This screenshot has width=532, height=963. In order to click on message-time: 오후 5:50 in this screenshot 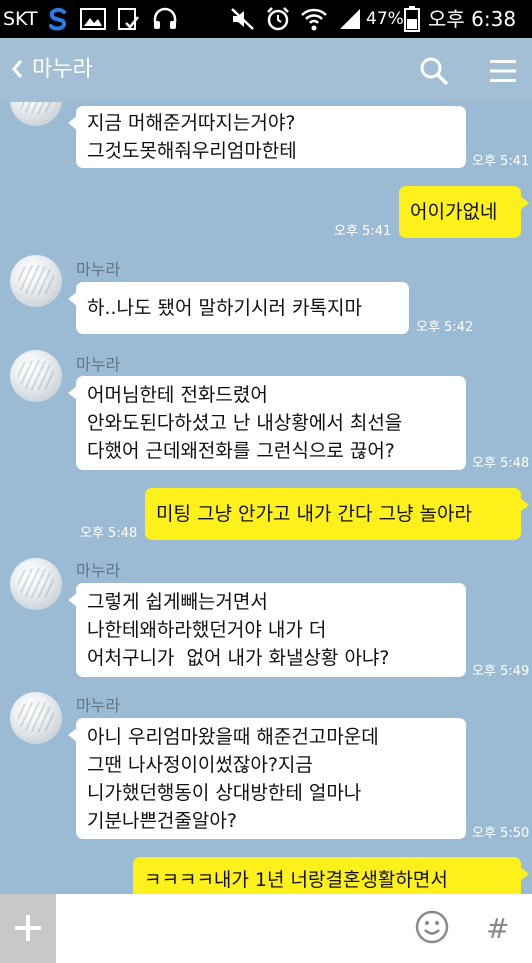, I will do `click(501, 833)`.